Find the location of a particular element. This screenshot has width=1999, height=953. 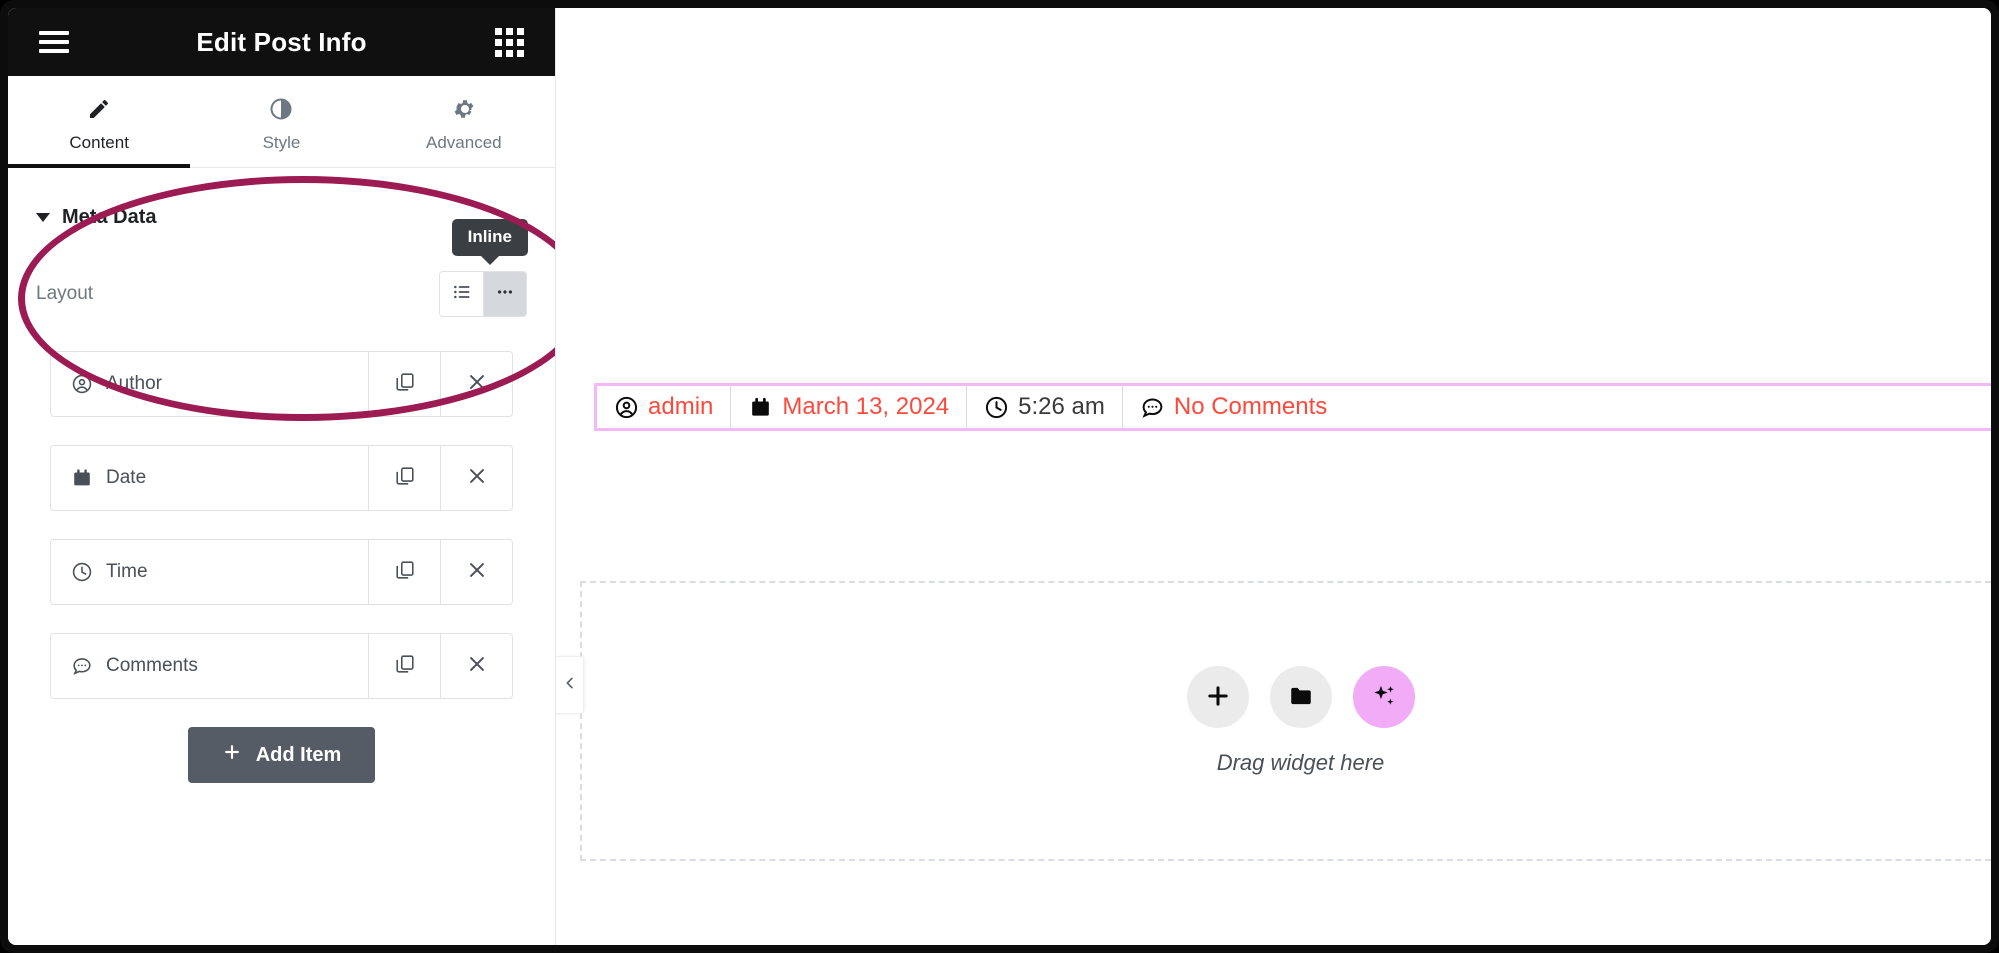

panel-tabs: Content Style Advanced is located at coordinates (281, 122).